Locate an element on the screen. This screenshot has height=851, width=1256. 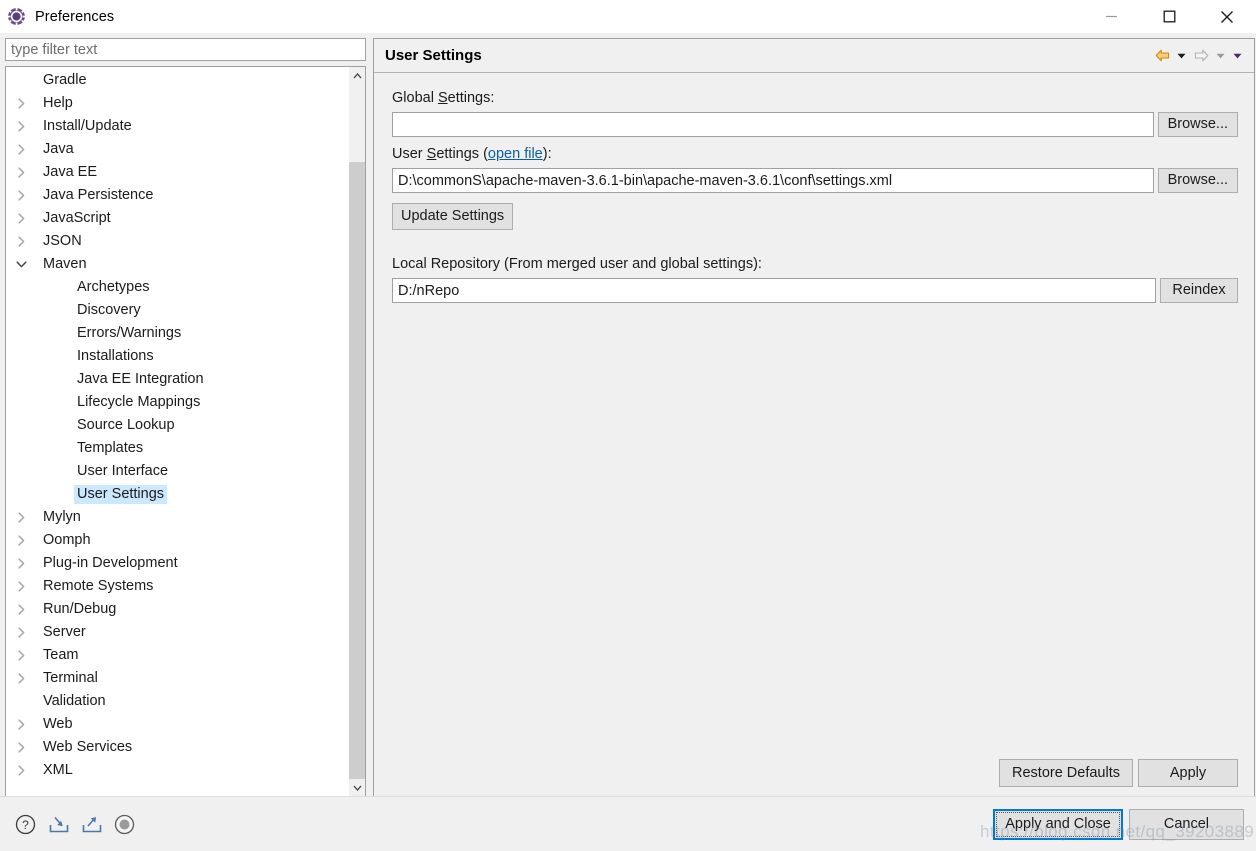
forward-arrow-icon is located at coordinates (1201, 56).